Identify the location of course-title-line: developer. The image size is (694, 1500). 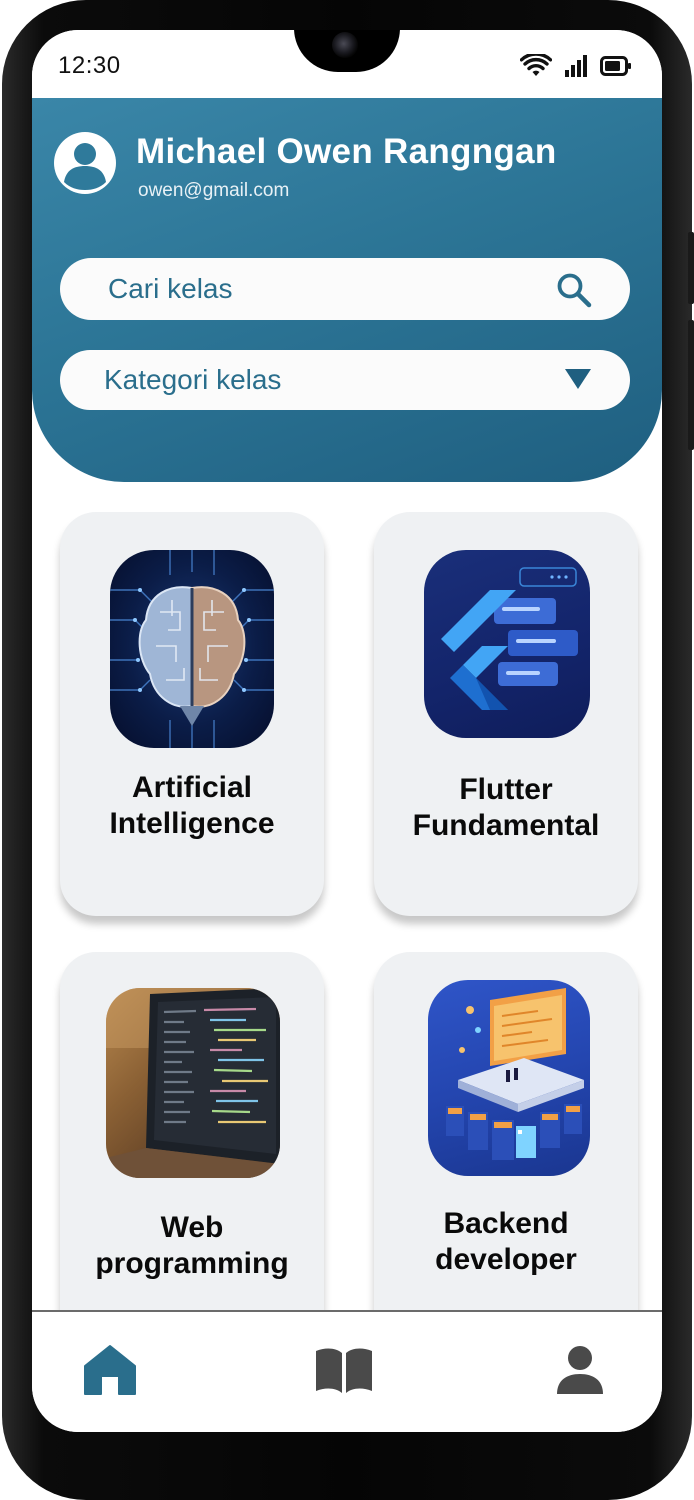
(506, 1259).